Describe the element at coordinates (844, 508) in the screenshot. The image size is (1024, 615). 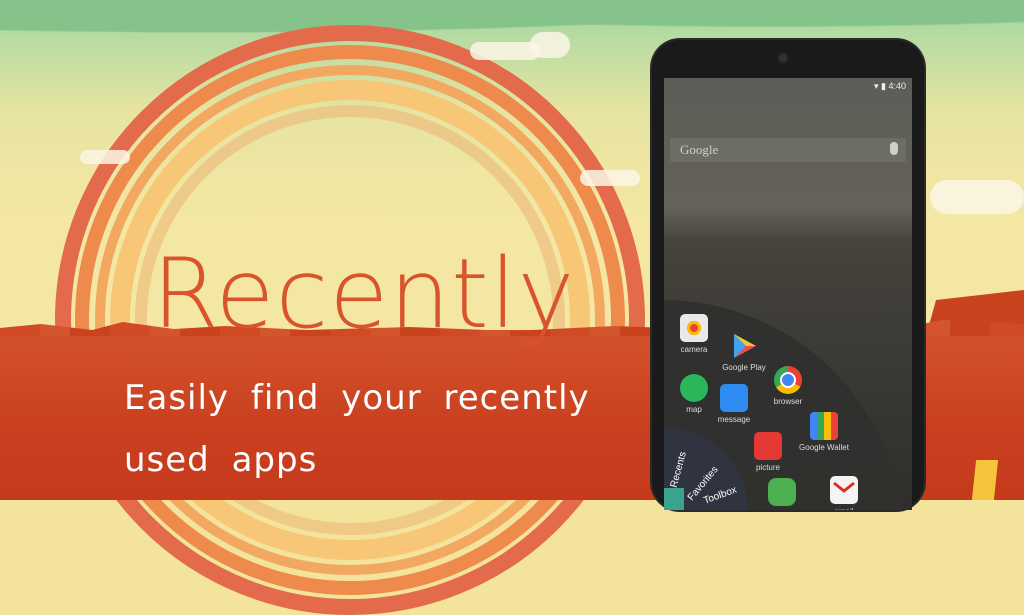
I see `app-label: email` at that location.